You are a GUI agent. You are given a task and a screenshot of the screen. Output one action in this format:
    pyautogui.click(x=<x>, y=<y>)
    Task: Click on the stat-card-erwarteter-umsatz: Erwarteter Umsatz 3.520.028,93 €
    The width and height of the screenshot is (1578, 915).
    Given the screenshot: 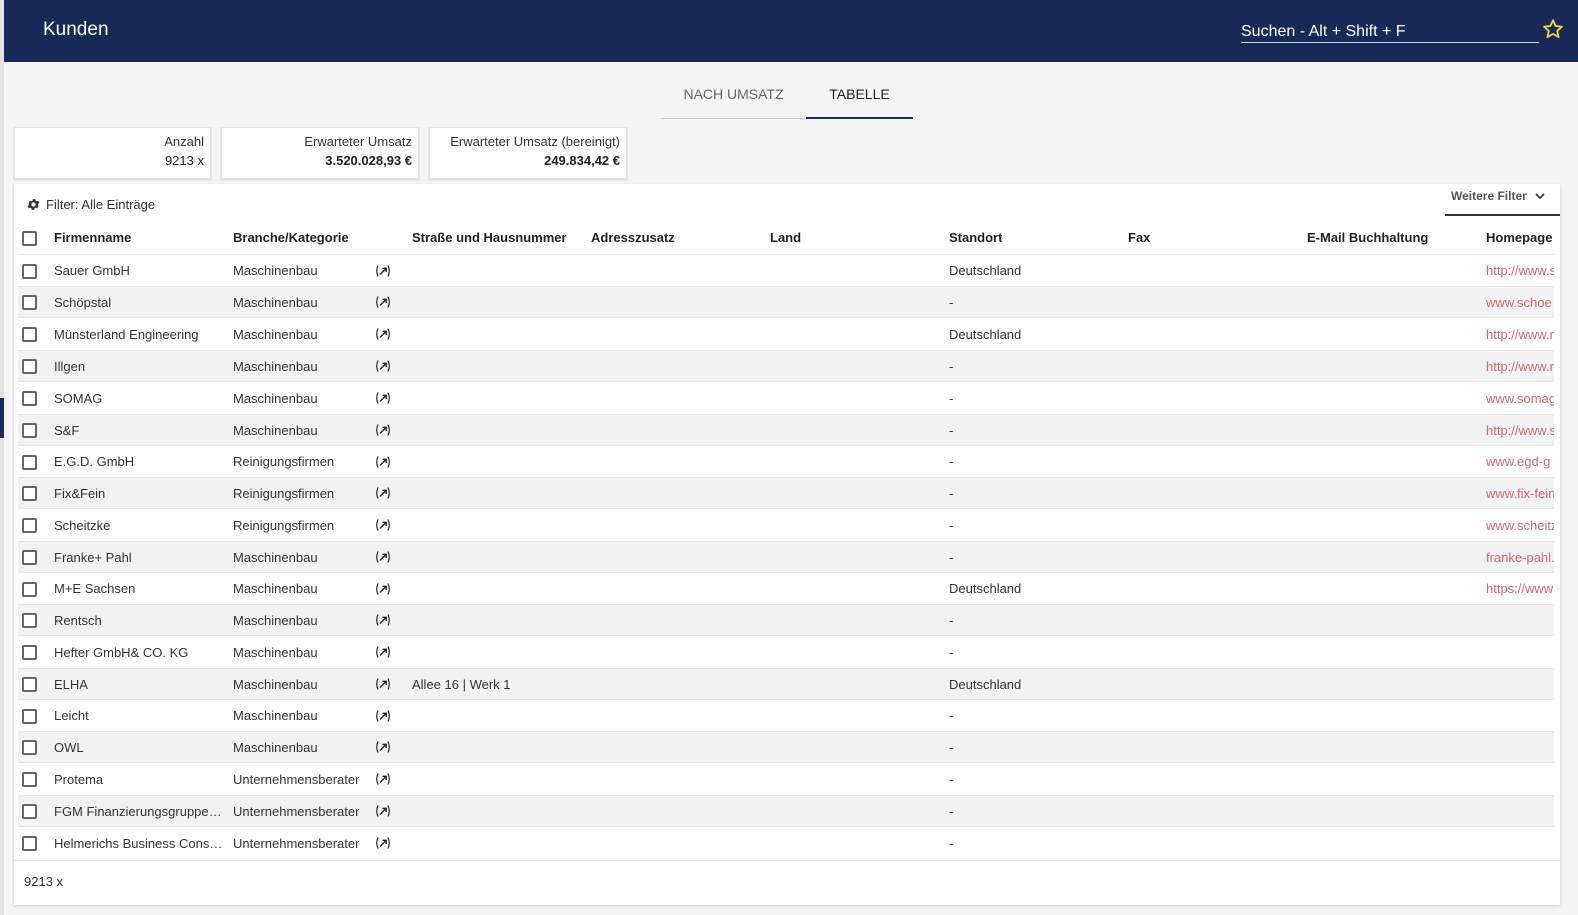 What is the action you would take?
    pyautogui.click(x=320, y=153)
    